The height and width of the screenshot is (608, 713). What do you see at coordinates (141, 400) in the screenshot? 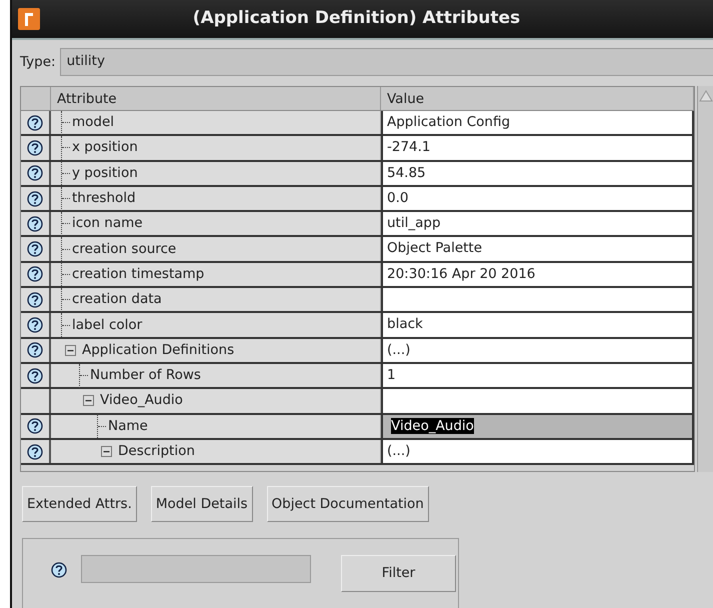
I see `attribute-name: Video_Audio` at bounding box center [141, 400].